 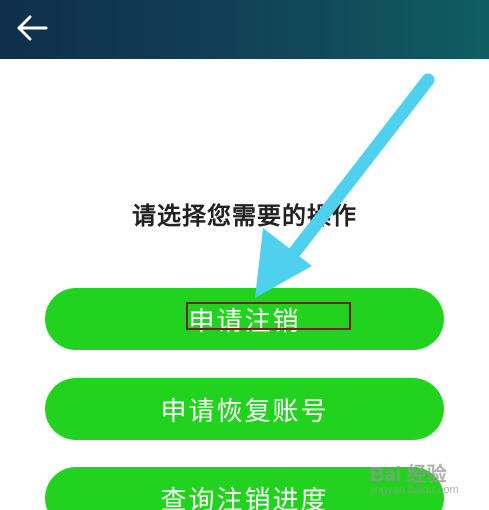 I want to click on apply-restore-account-button: 申请恢复账号, so click(x=244, y=409).